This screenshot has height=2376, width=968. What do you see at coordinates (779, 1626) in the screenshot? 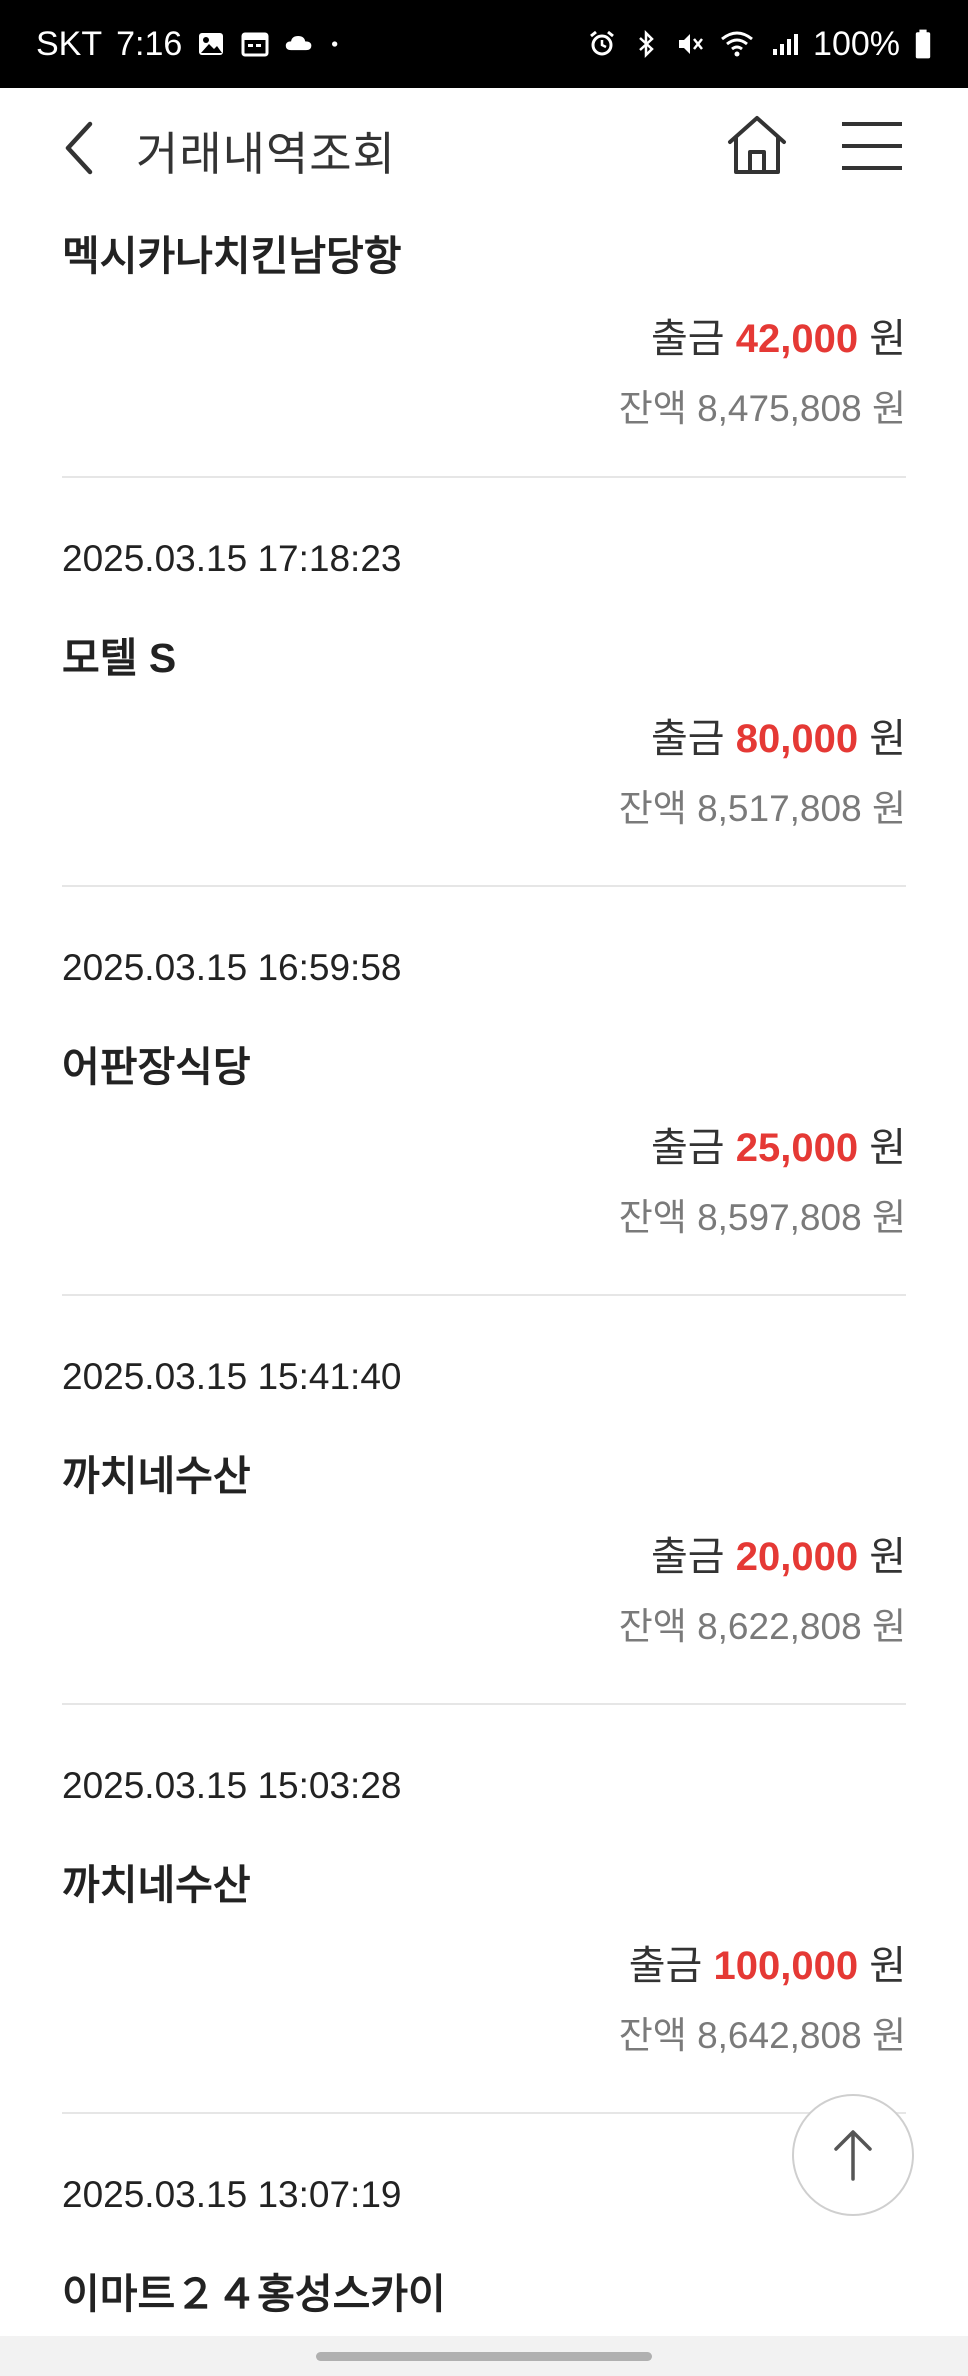
I see `balance-amount: 8,622,808` at bounding box center [779, 1626].